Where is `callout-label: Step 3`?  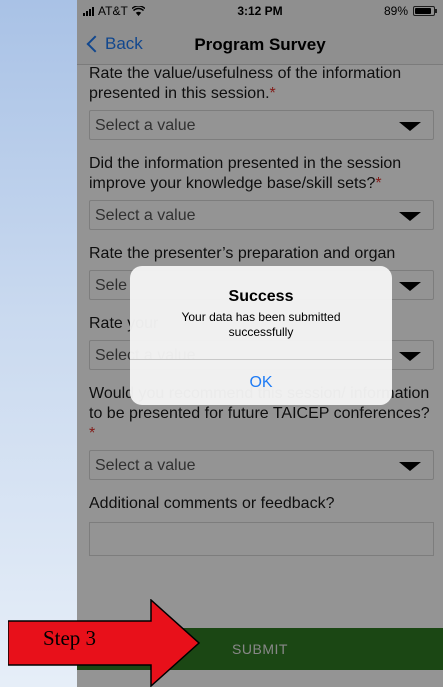
callout-label: Step 3 is located at coordinates (69, 638).